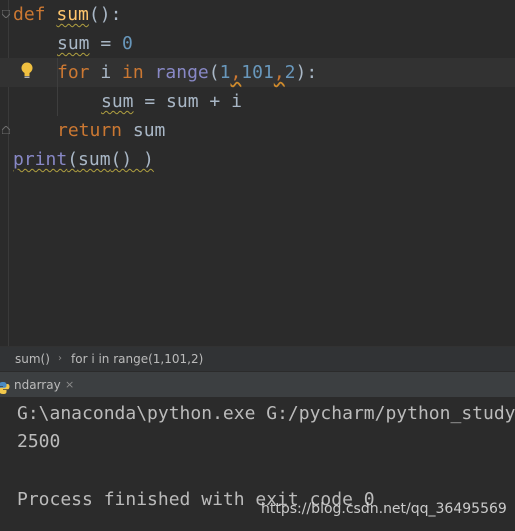 Image resolution: width=515 pixels, height=531 pixels. Describe the element at coordinates (40, 159) in the screenshot. I see `builtin-print: print` at that location.